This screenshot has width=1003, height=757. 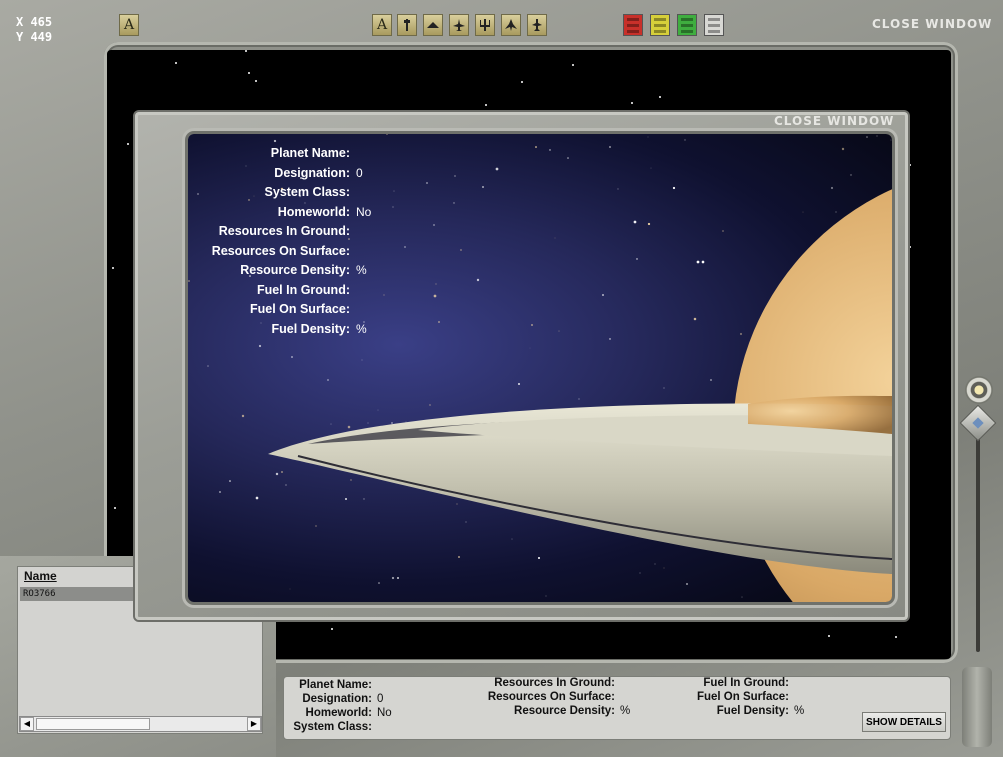 I want to click on detail-field: Resources On Surface:, so click(x=272, y=251).